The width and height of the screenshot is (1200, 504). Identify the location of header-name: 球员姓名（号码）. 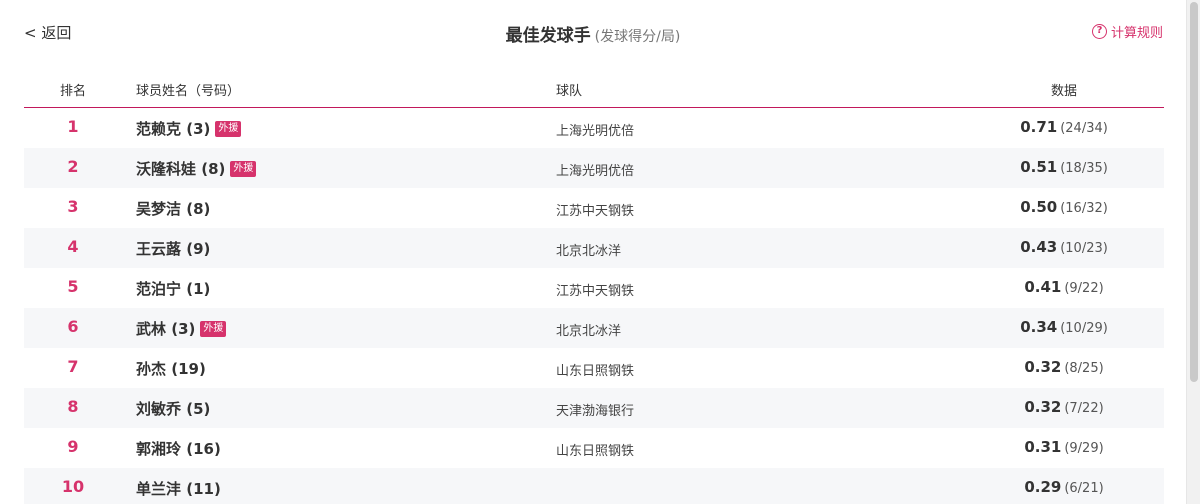
(188, 91).